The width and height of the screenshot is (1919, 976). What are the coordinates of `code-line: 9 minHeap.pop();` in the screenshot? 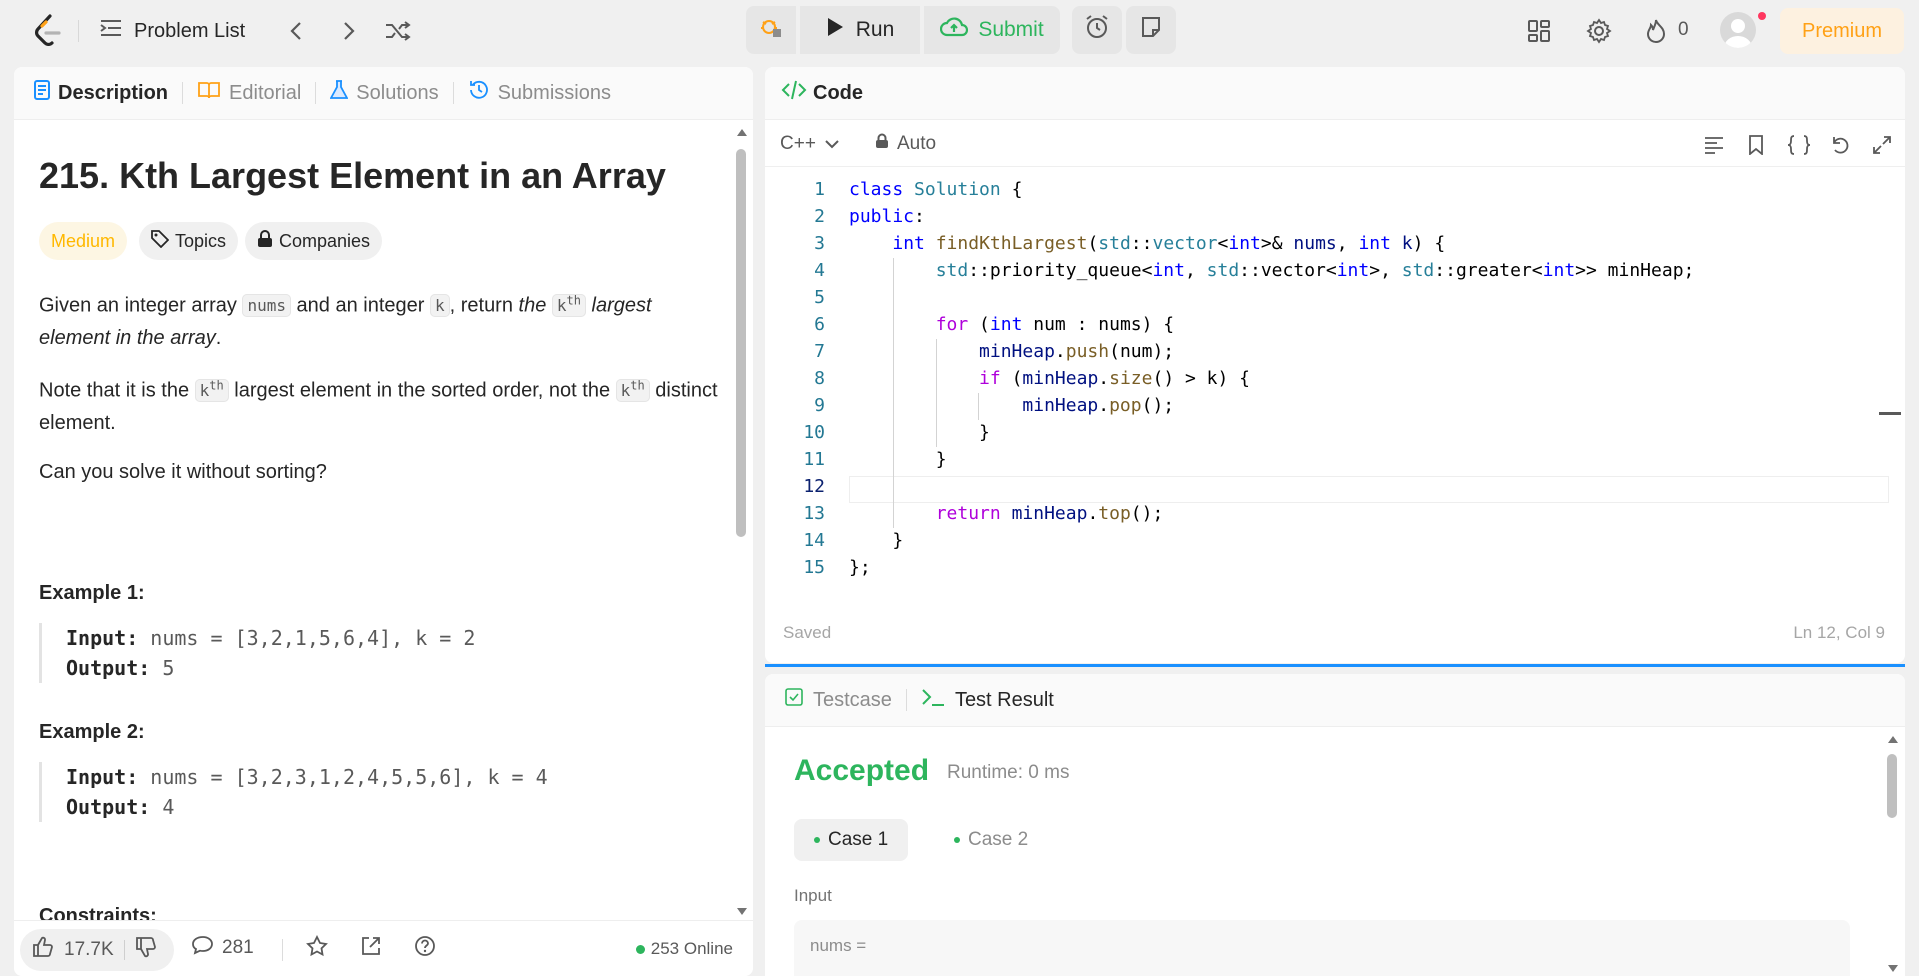 It's located at (1335, 408).